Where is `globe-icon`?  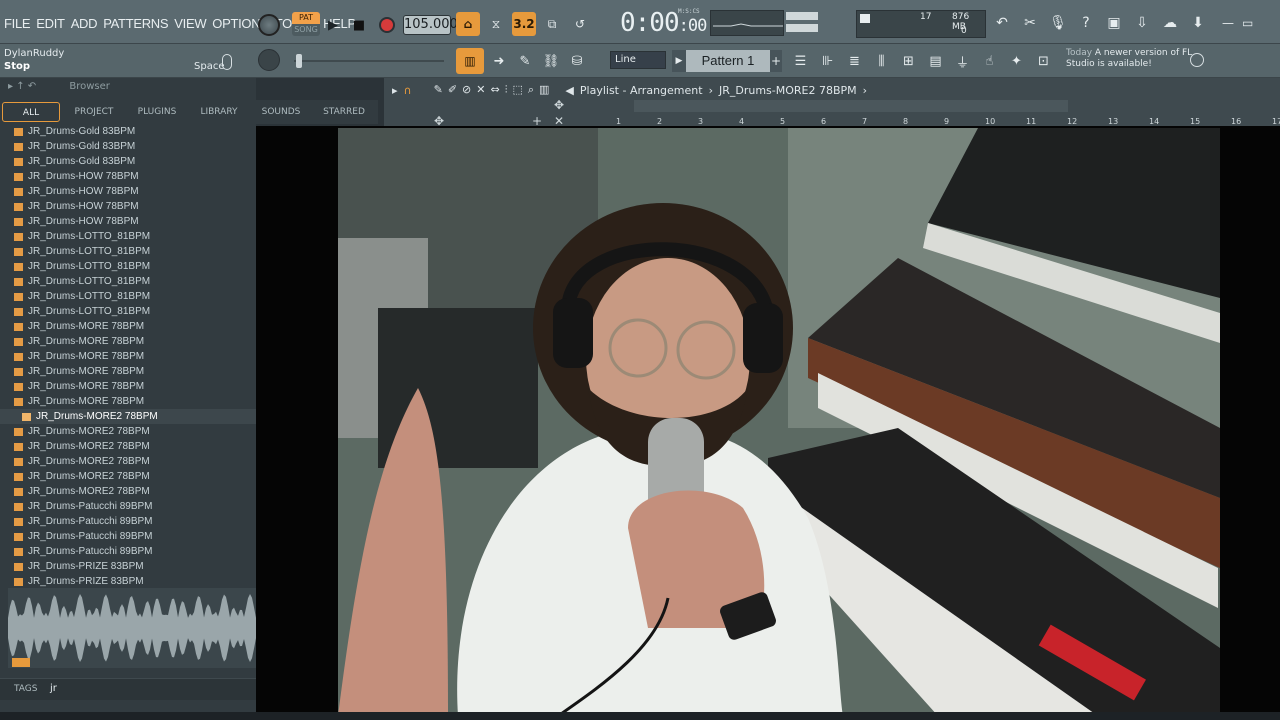 globe-icon is located at coordinates (1197, 60).